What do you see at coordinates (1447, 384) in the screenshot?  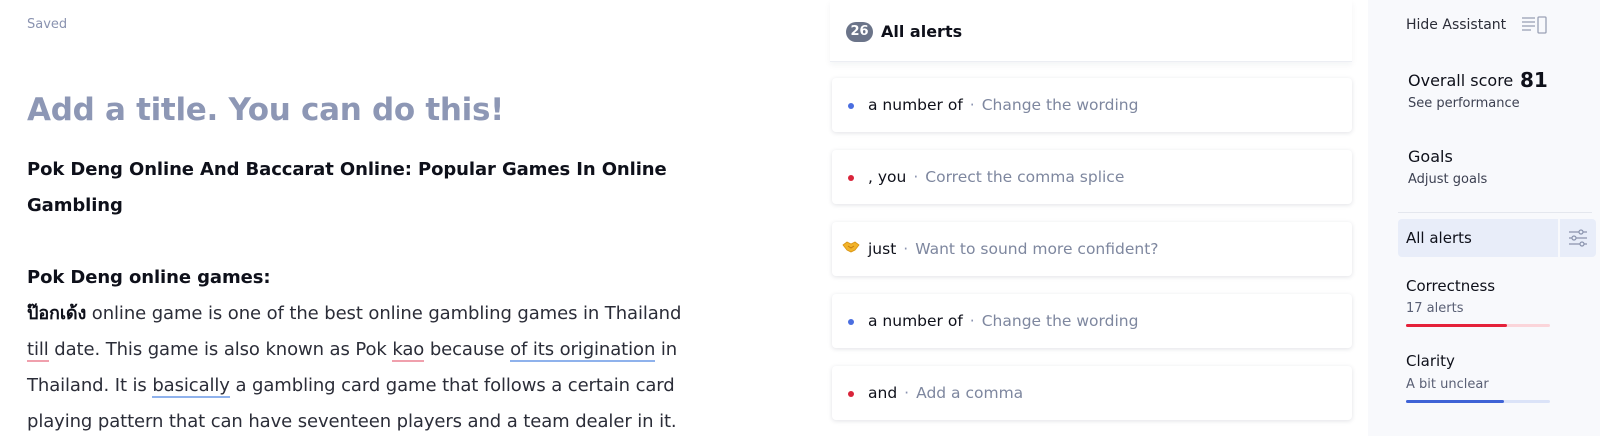 I see `category-subtitle: A bit unclear` at bounding box center [1447, 384].